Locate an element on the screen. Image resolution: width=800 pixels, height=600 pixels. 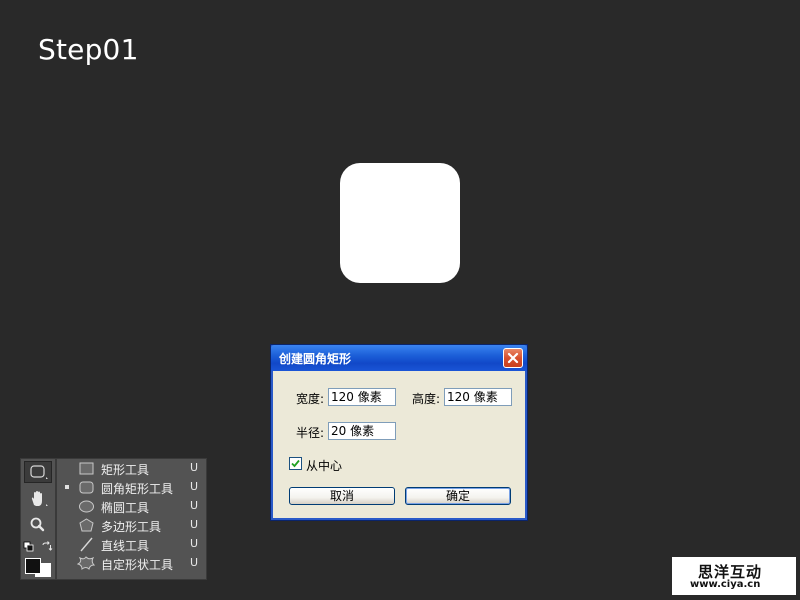
shape-tools-flyout: 矩形工具 U 圆角矩形工具 U 椭圆工具 U 多边形工具 U 直线工具 U 自定 is located at coordinates (131, 519).